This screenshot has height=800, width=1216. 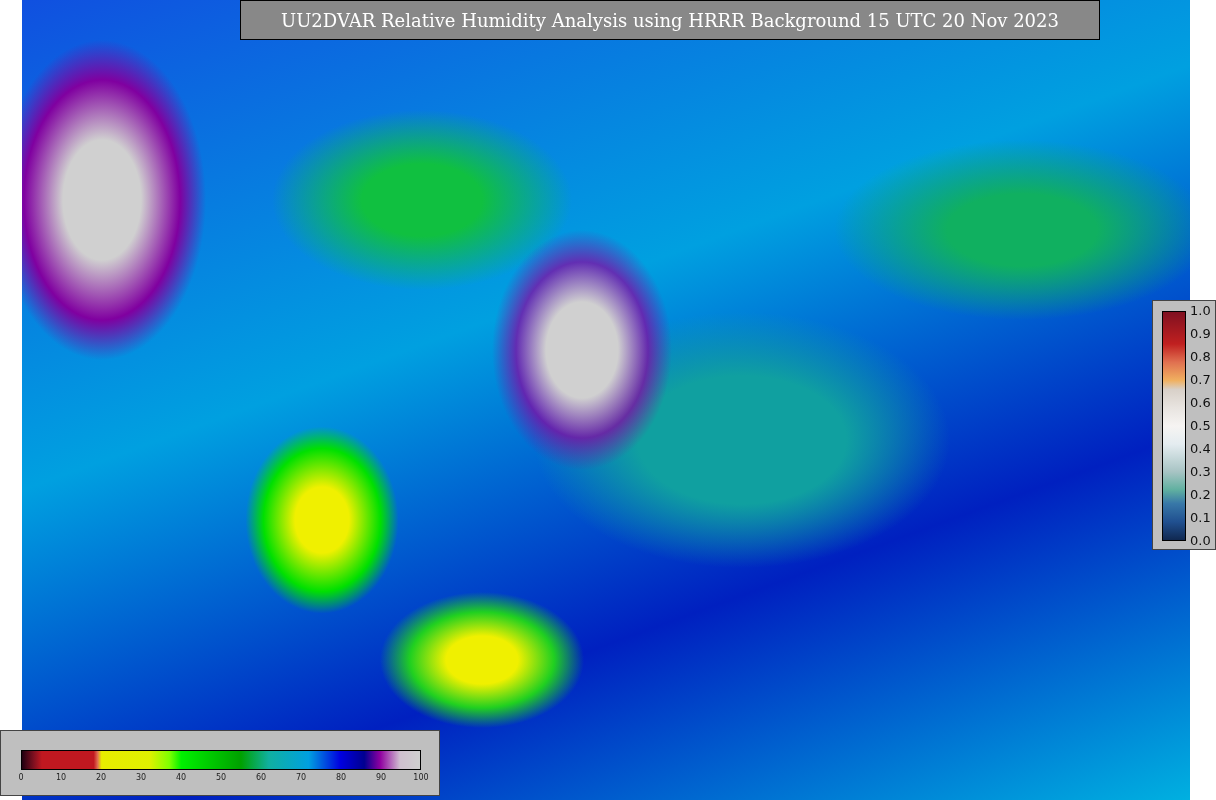 I want to click on tick-label: 0.2, so click(x=1200, y=495).